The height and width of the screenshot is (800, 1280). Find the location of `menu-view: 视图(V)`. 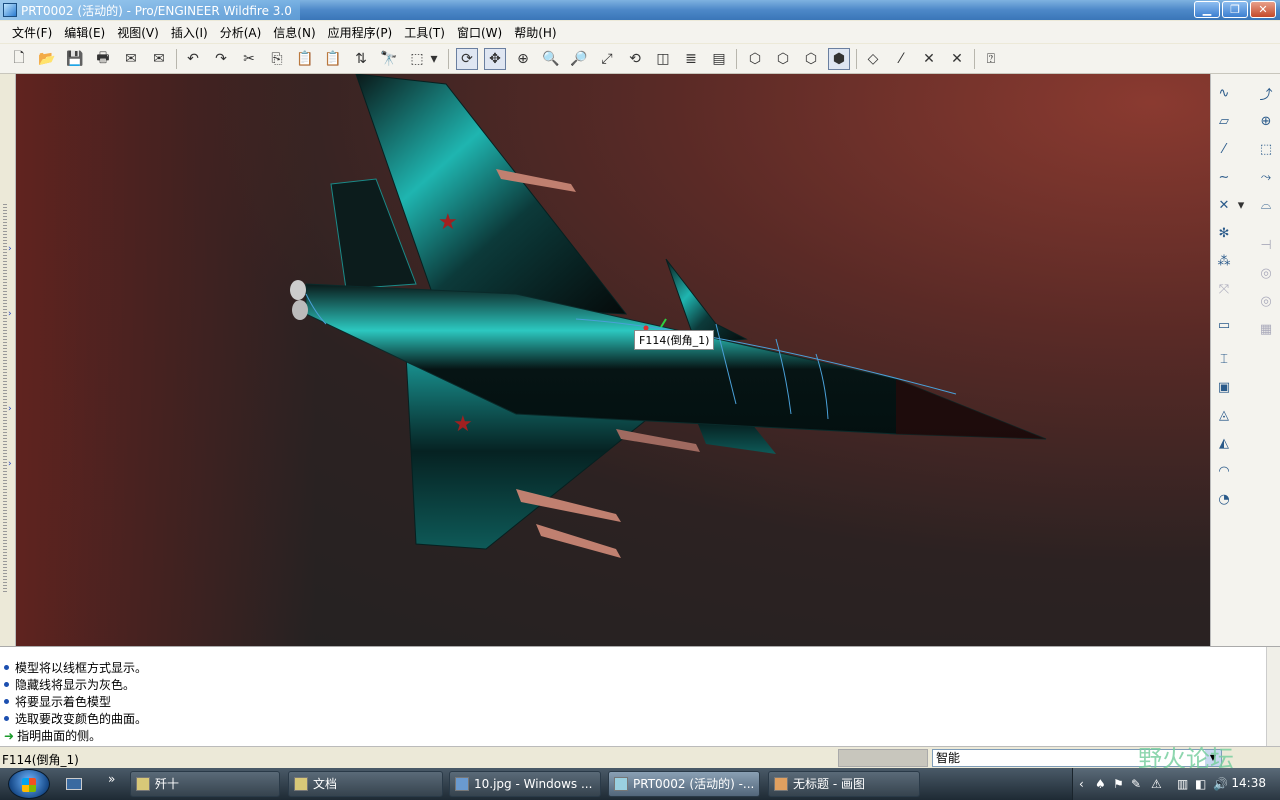

menu-view: 视图(V) is located at coordinates (138, 32).